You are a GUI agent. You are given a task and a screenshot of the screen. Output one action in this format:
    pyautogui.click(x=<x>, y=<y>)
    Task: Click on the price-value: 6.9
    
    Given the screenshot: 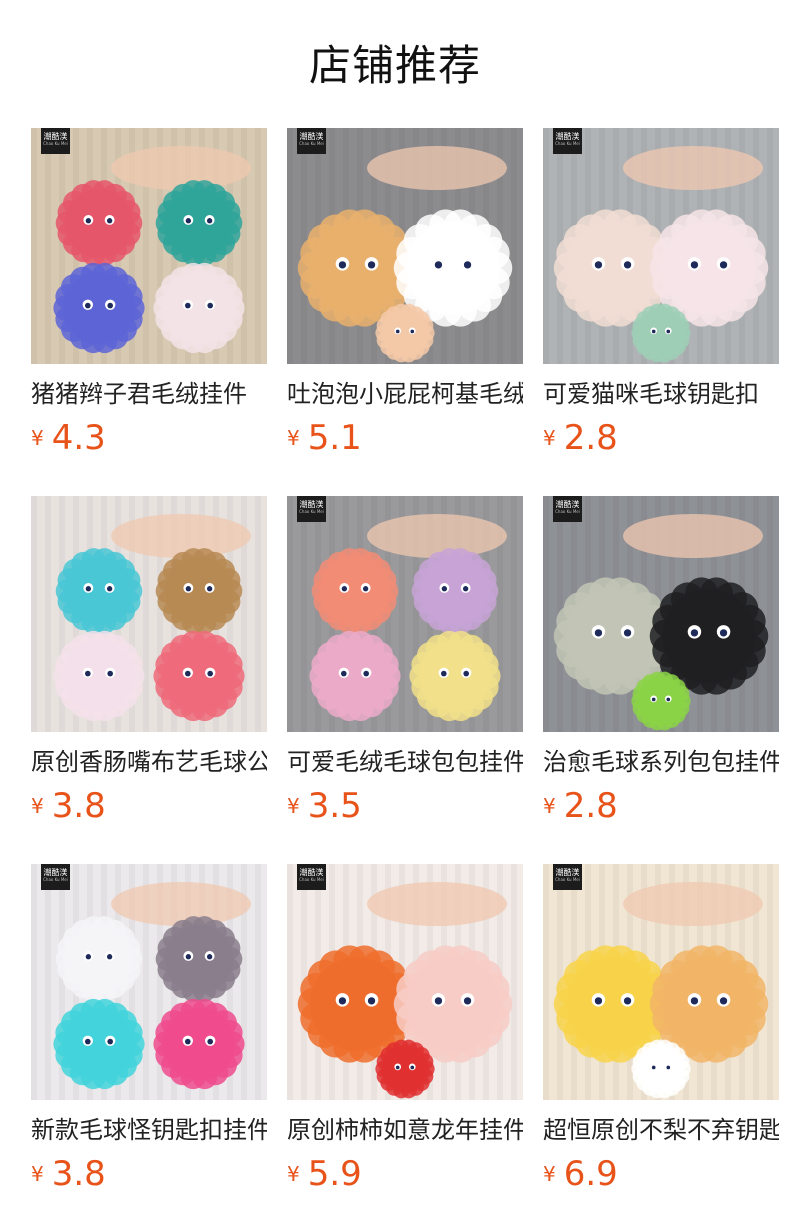 What is the action you would take?
    pyautogui.click(x=590, y=1174)
    